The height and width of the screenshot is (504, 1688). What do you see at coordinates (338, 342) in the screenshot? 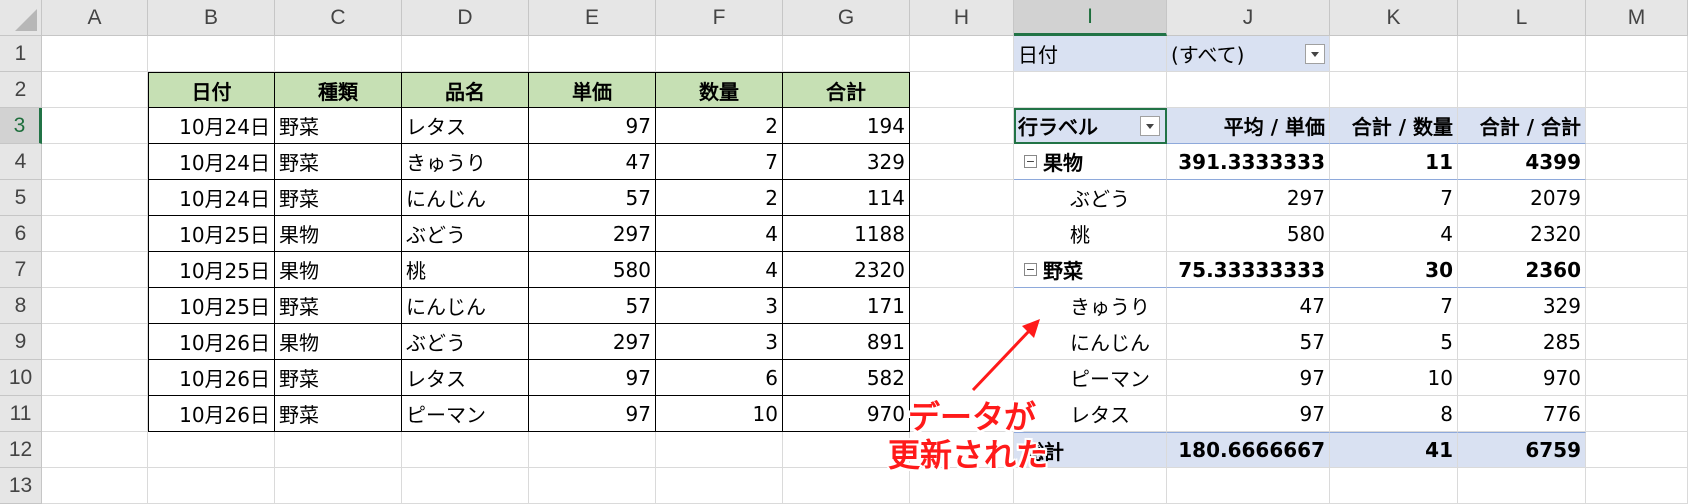
I see `table-data-cell: 果物` at bounding box center [338, 342].